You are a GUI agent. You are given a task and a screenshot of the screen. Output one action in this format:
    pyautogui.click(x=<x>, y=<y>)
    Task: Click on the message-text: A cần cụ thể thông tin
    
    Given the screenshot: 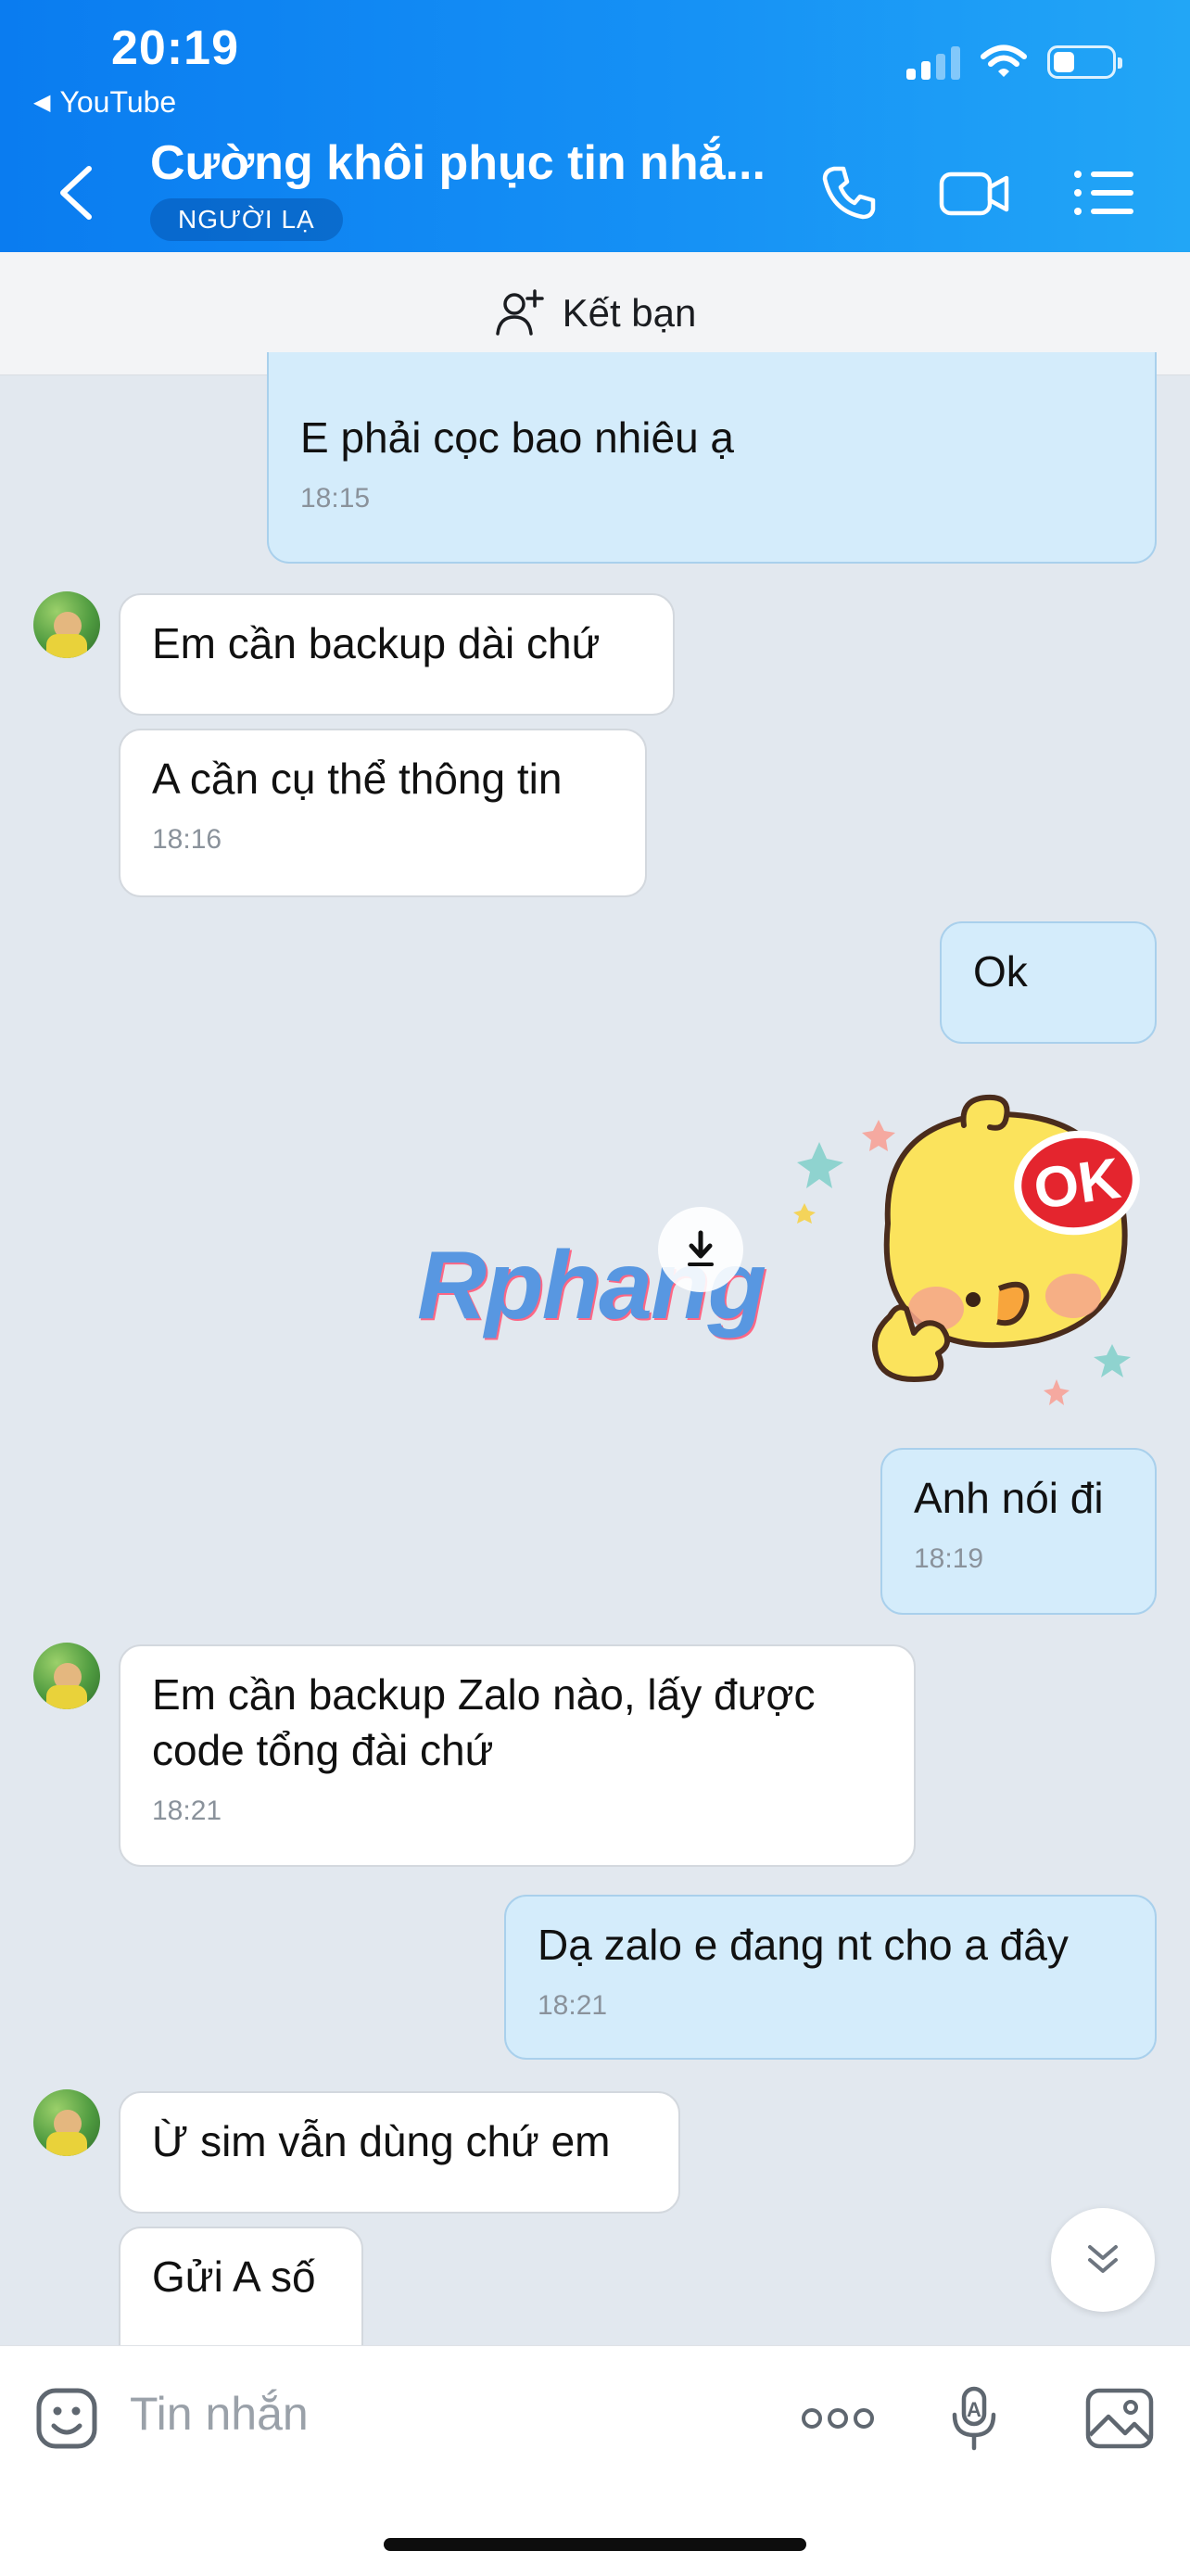 What is the action you would take?
    pyautogui.click(x=357, y=779)
    